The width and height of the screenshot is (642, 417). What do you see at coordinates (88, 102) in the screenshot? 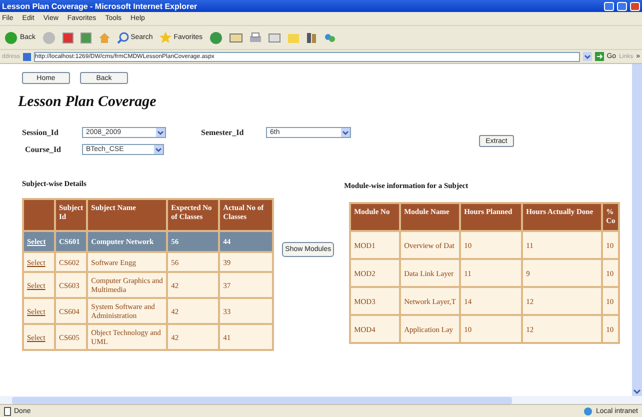
I see `page-title: Lesson Plan Coverage` at bounding box center [88, 102].